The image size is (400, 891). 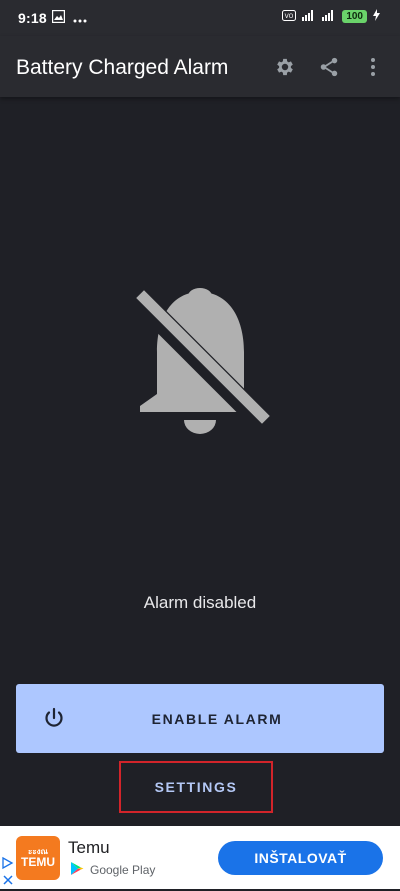 What do you see at coordinates (373, 67) in the screenshot?
I see `overflow-menu-icon` at bounding box center [373, 67].